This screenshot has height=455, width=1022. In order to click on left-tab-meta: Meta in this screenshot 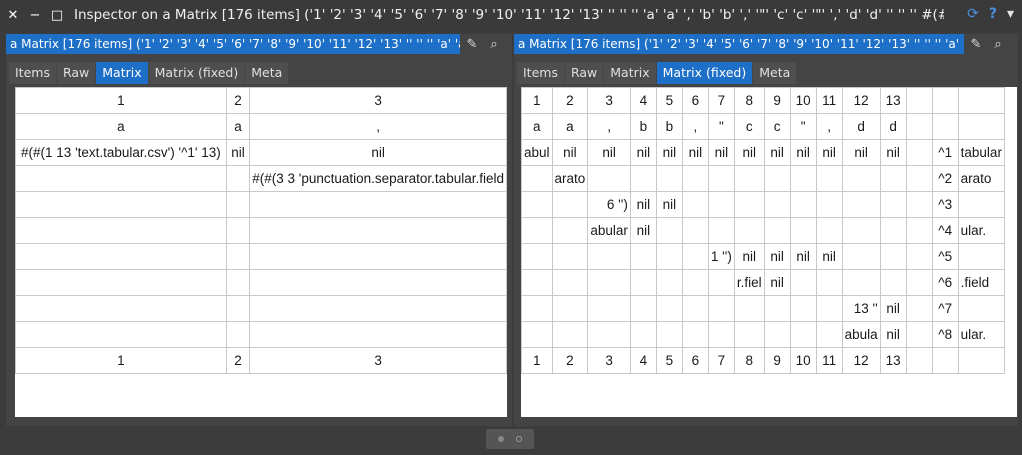, I will do `click(267, 73)`.